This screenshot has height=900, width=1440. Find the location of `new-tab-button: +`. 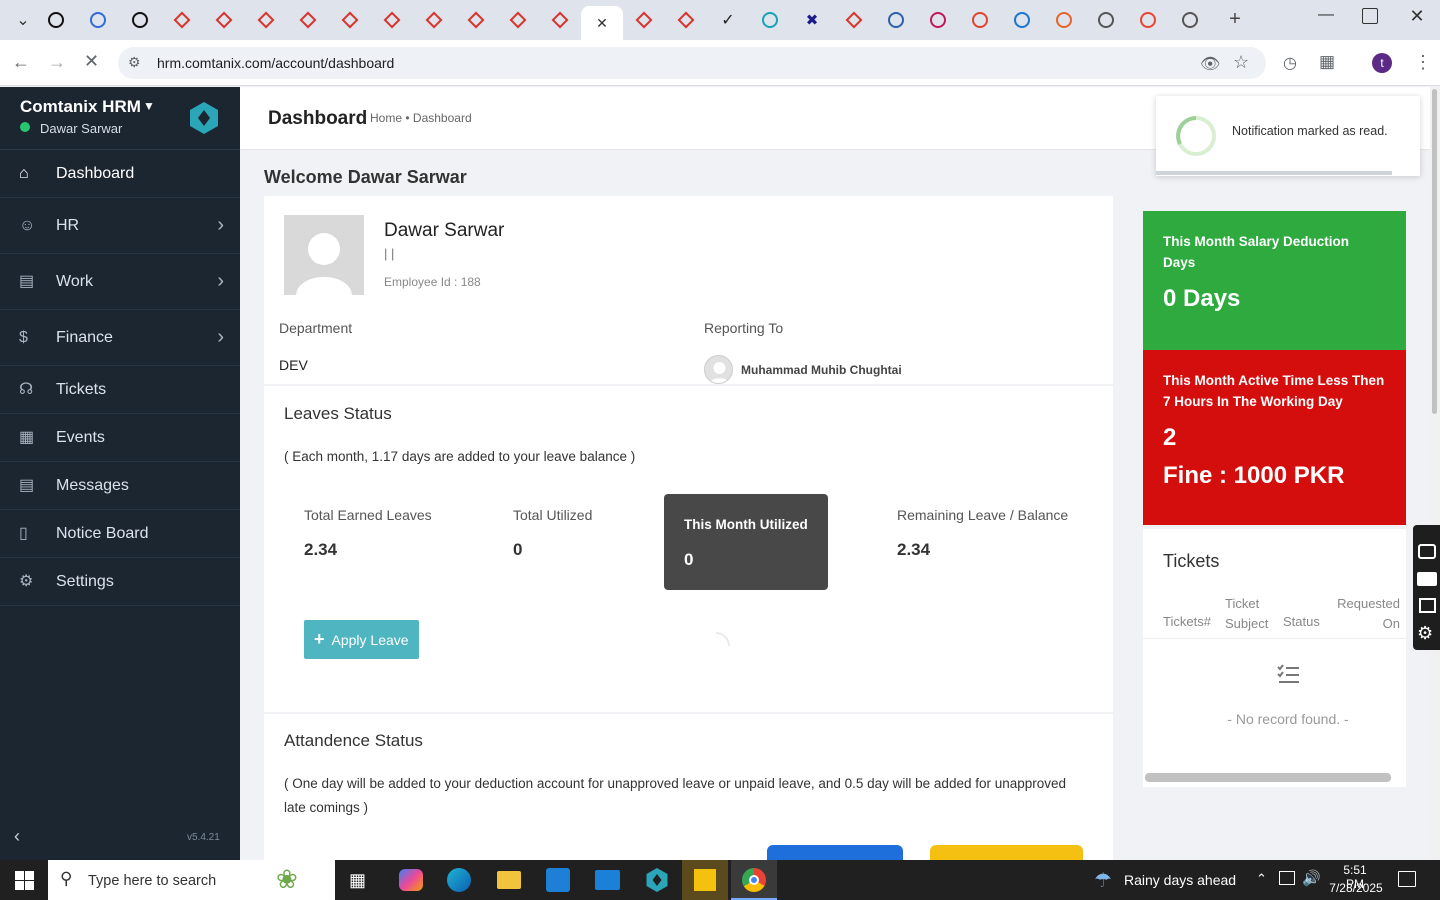

new-tab-button: + is located at coordinates (1235, 20).